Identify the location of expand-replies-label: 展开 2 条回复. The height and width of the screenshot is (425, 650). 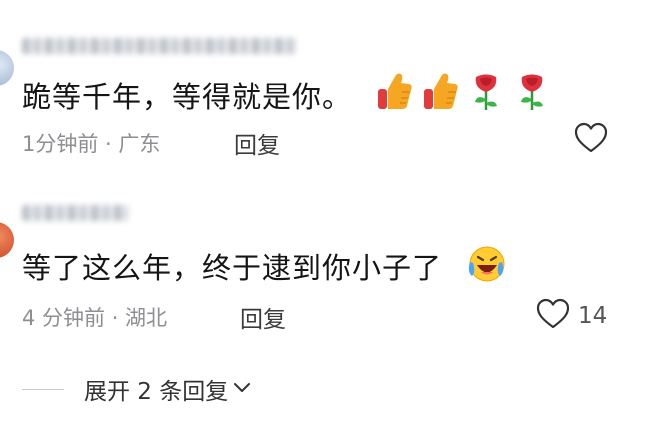
(156, 392).